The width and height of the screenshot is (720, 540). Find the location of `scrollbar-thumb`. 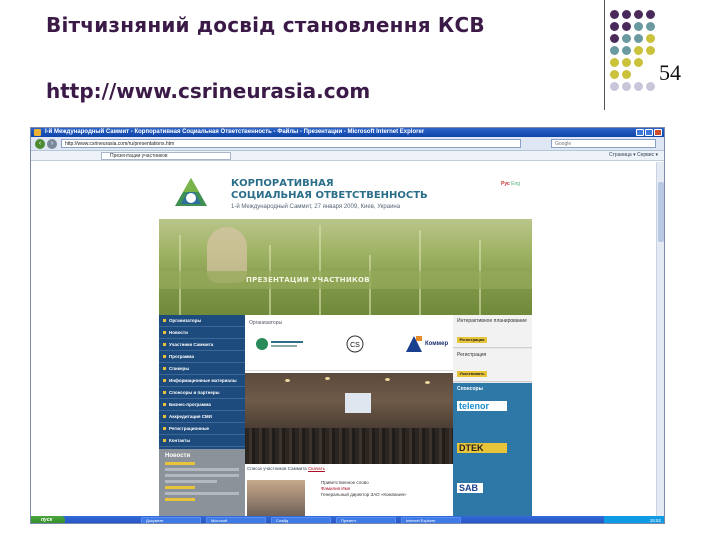

scrollbar-thumb is located at coordinates (661, 212).